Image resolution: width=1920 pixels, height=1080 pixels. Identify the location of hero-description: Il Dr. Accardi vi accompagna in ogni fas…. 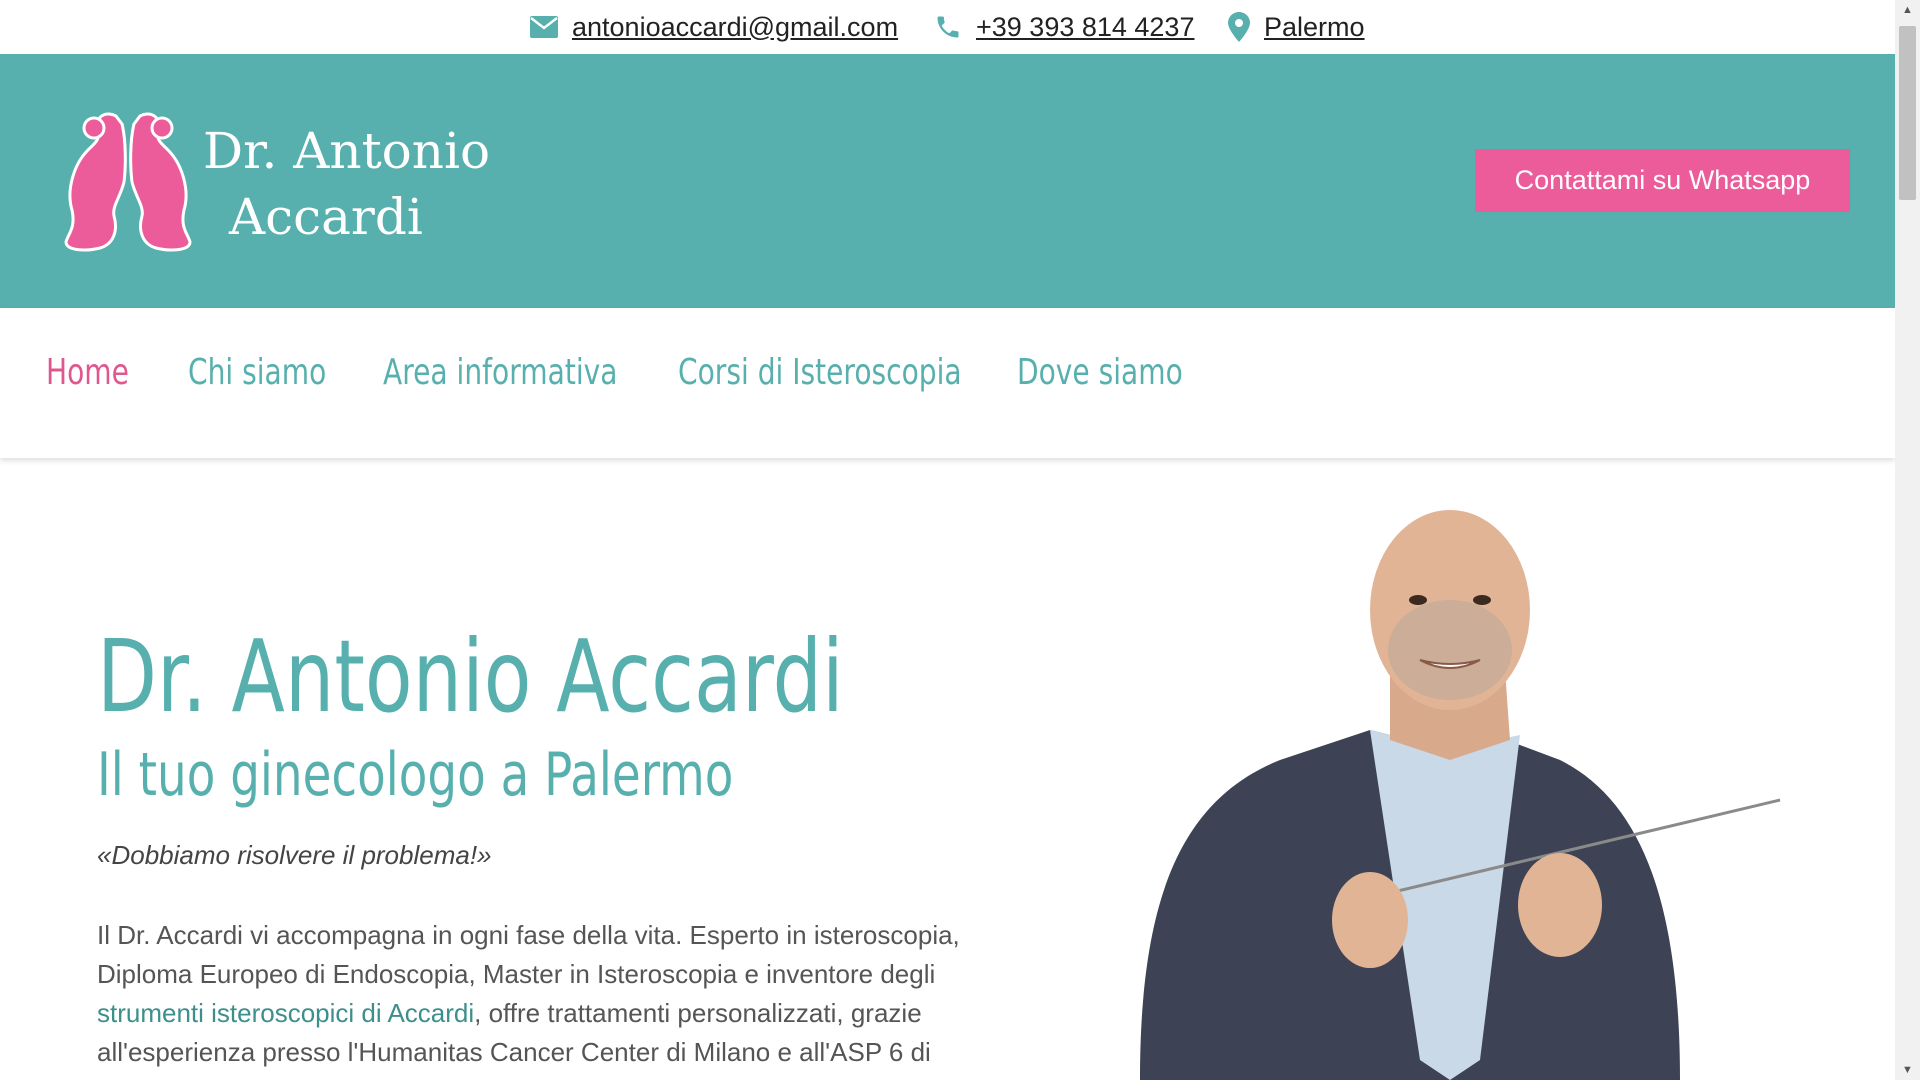
(547, 998).